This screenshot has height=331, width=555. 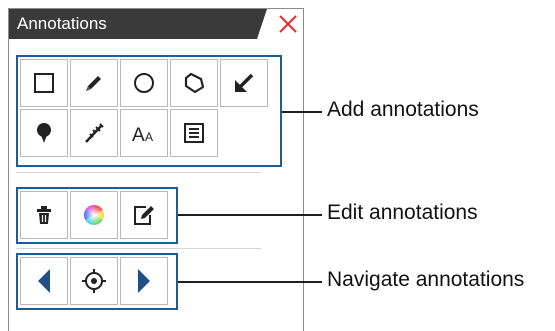 I want to click on note-icon, so click(x=194, y=133).